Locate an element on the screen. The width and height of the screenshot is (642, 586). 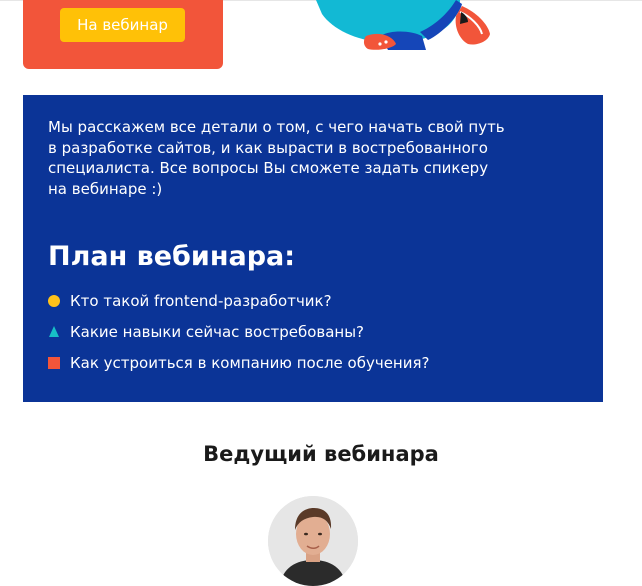
speaker-avatar is located at coordinates (313, 541).